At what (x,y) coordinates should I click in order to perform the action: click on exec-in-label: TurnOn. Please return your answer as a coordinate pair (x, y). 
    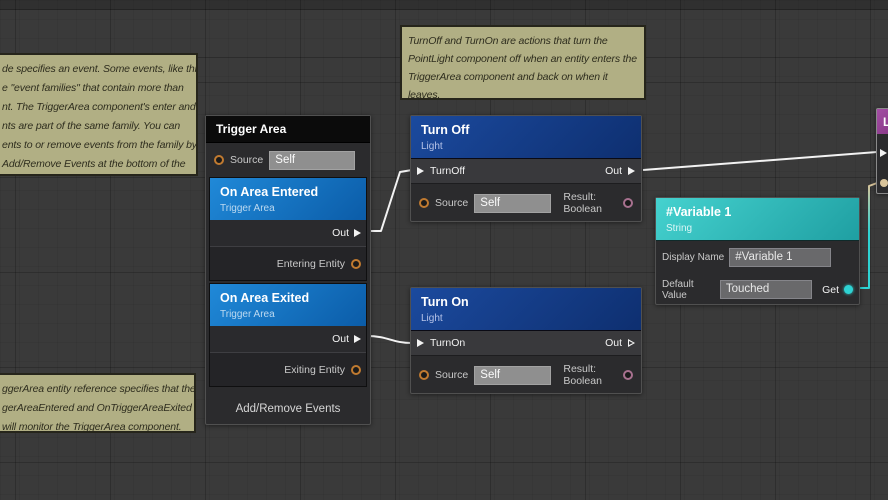
    Looking at the image, I should click on (448, 343).